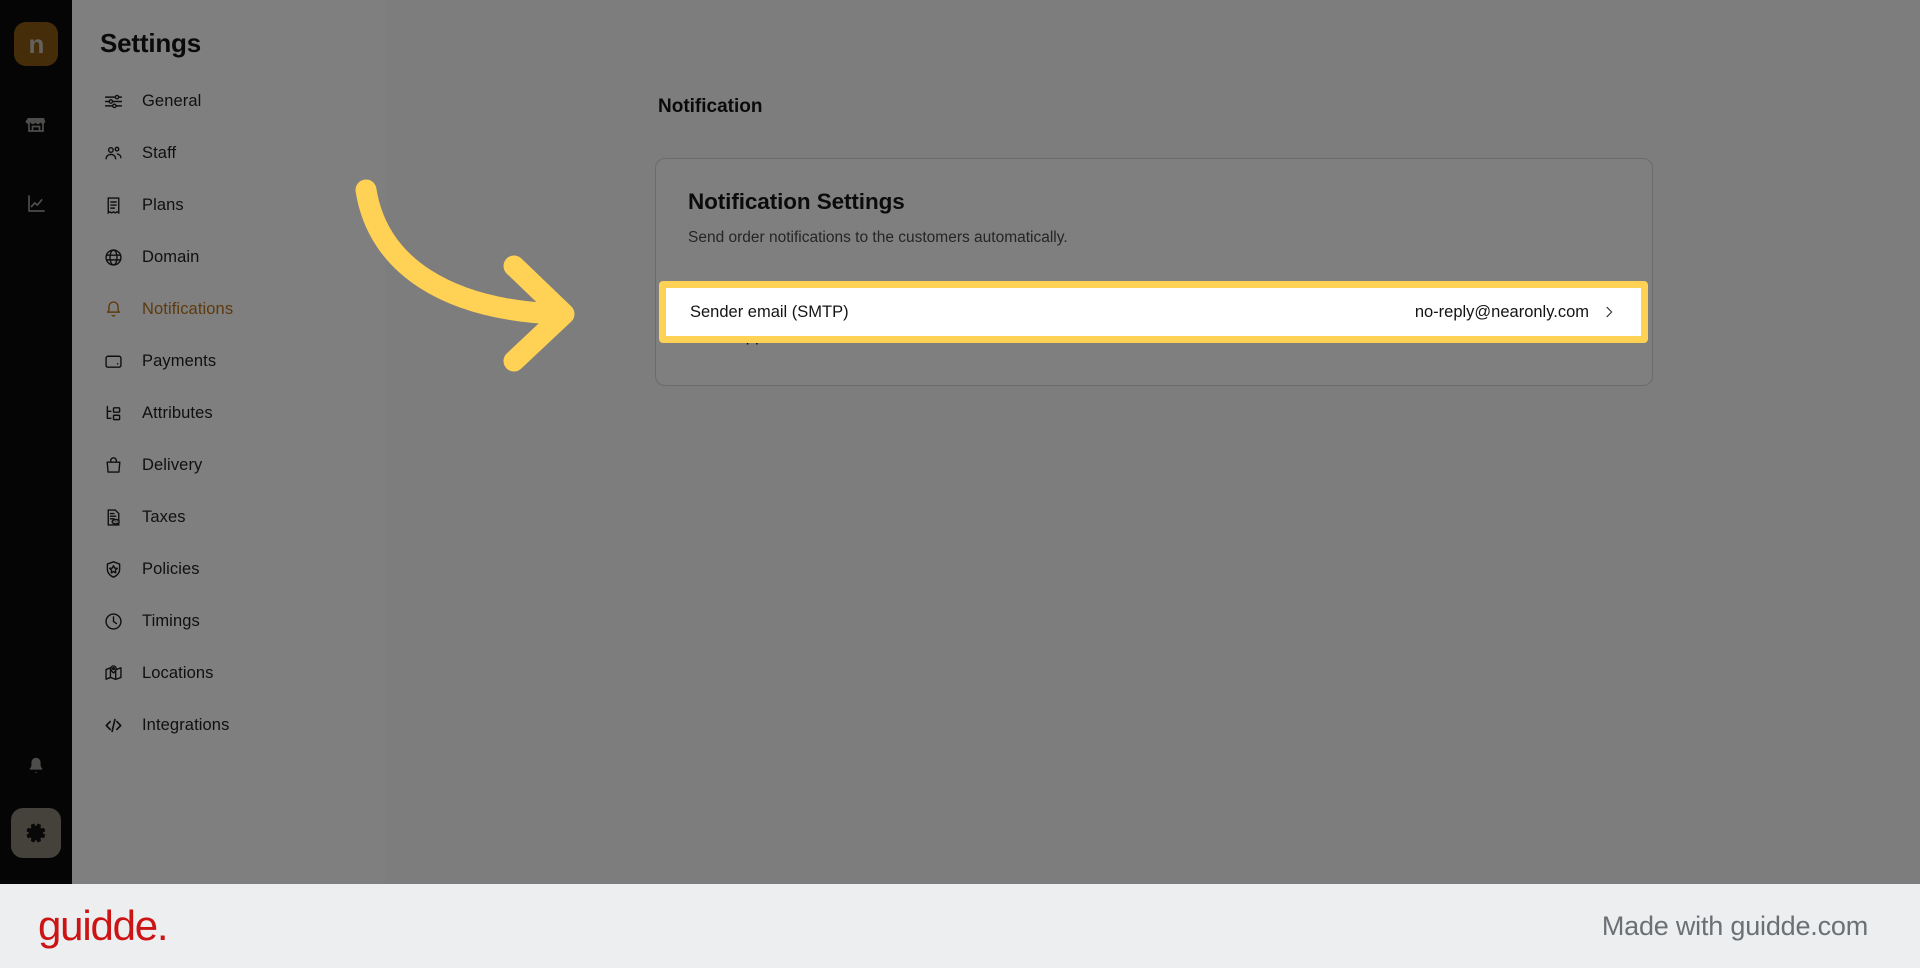 The width and height of the screenshot is (1920, 968). I want to click on sidebar-item-label: General, so click(172, 100).